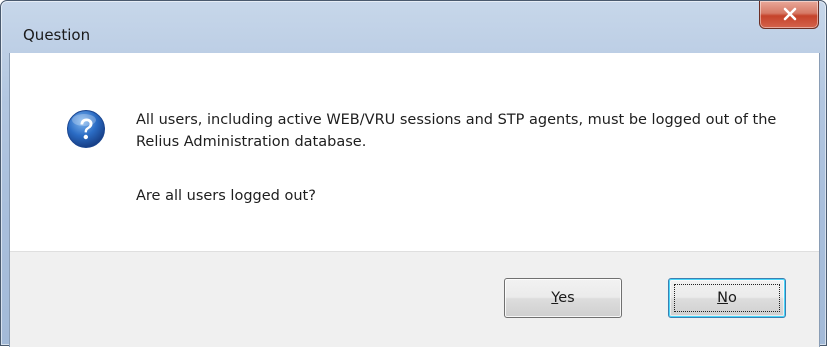  I want to click on no-button: No, so click(727, 298).